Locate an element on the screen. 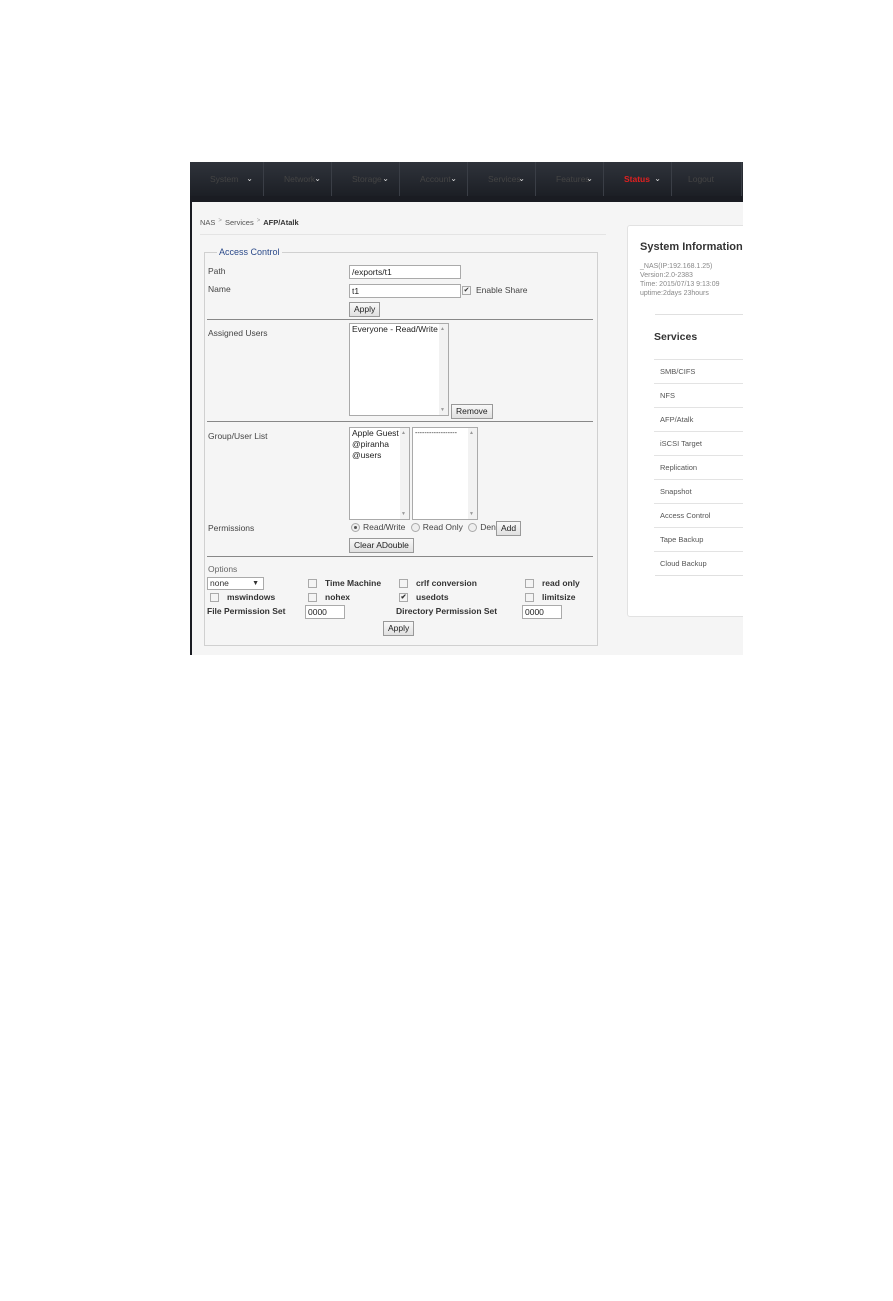  service-item-access-control: Access Control is located at coordinates (698, 515).